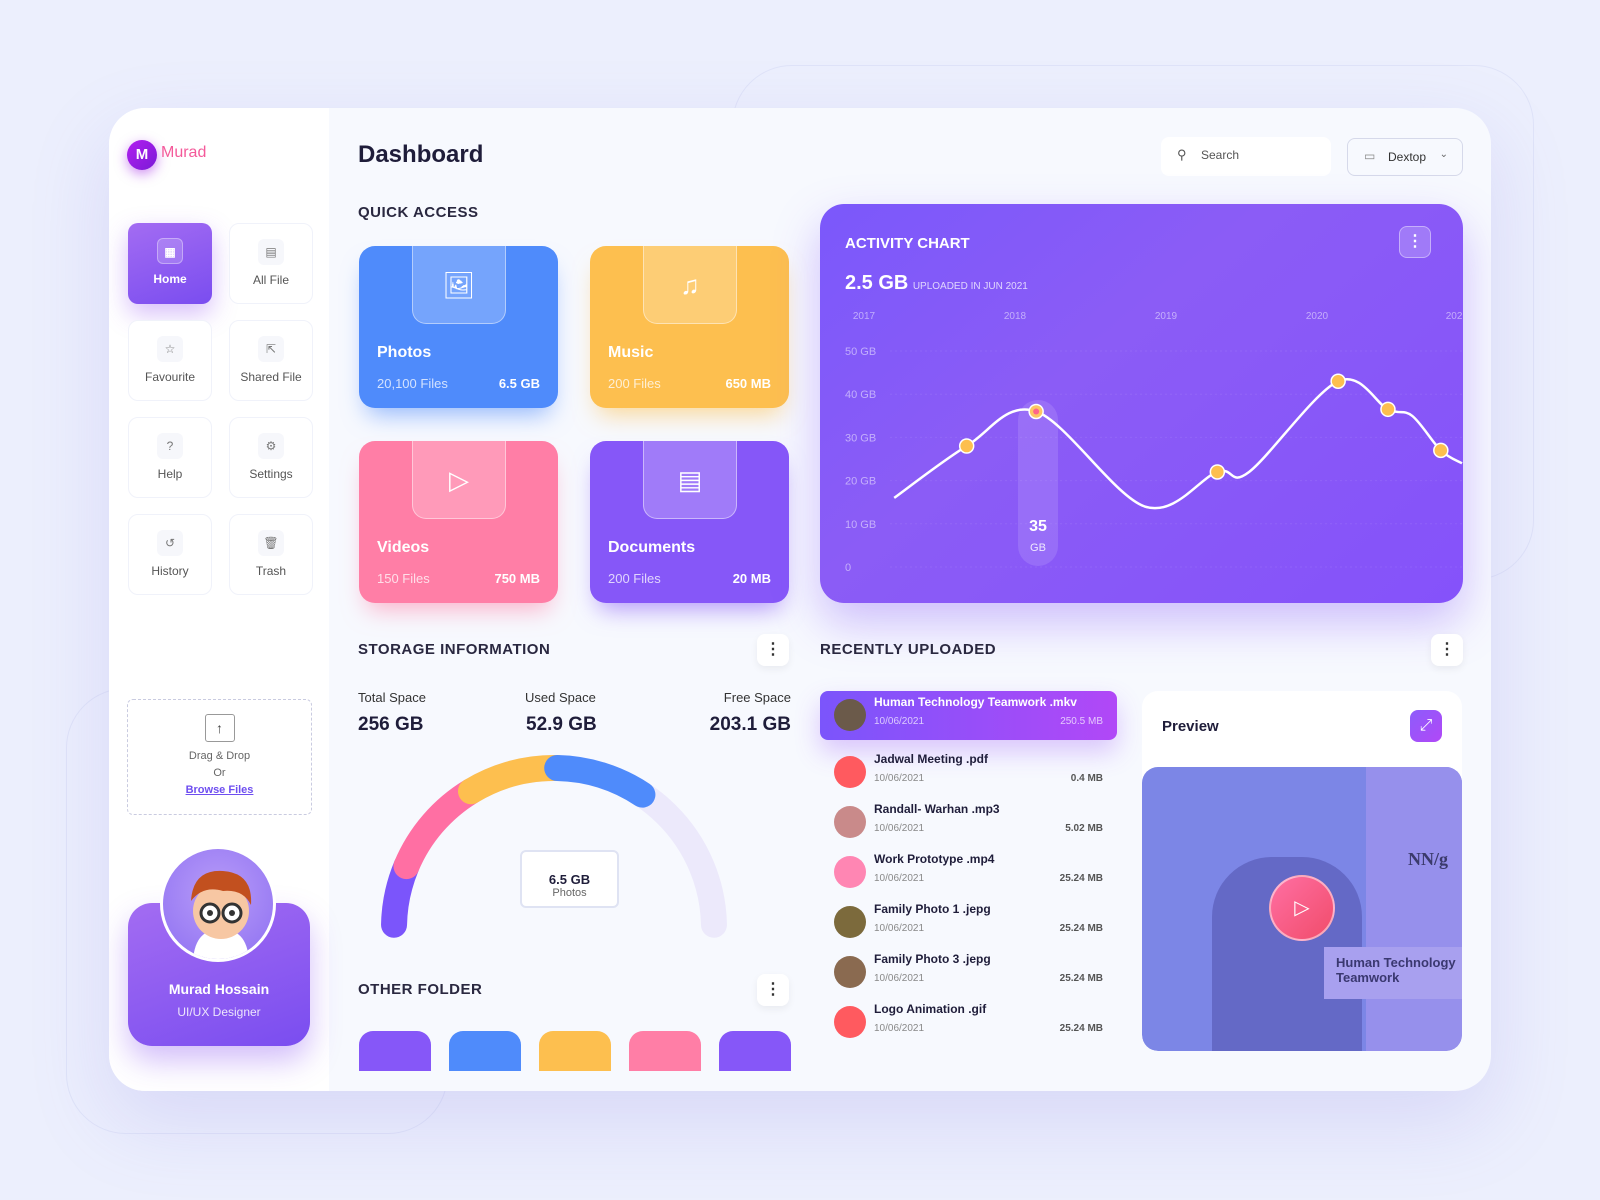 The image size is (1600, 1200). What do you see at coordinates (404, 352) in the screenshot?
I see `card-title: Photos` at bounding box center [404, 352].